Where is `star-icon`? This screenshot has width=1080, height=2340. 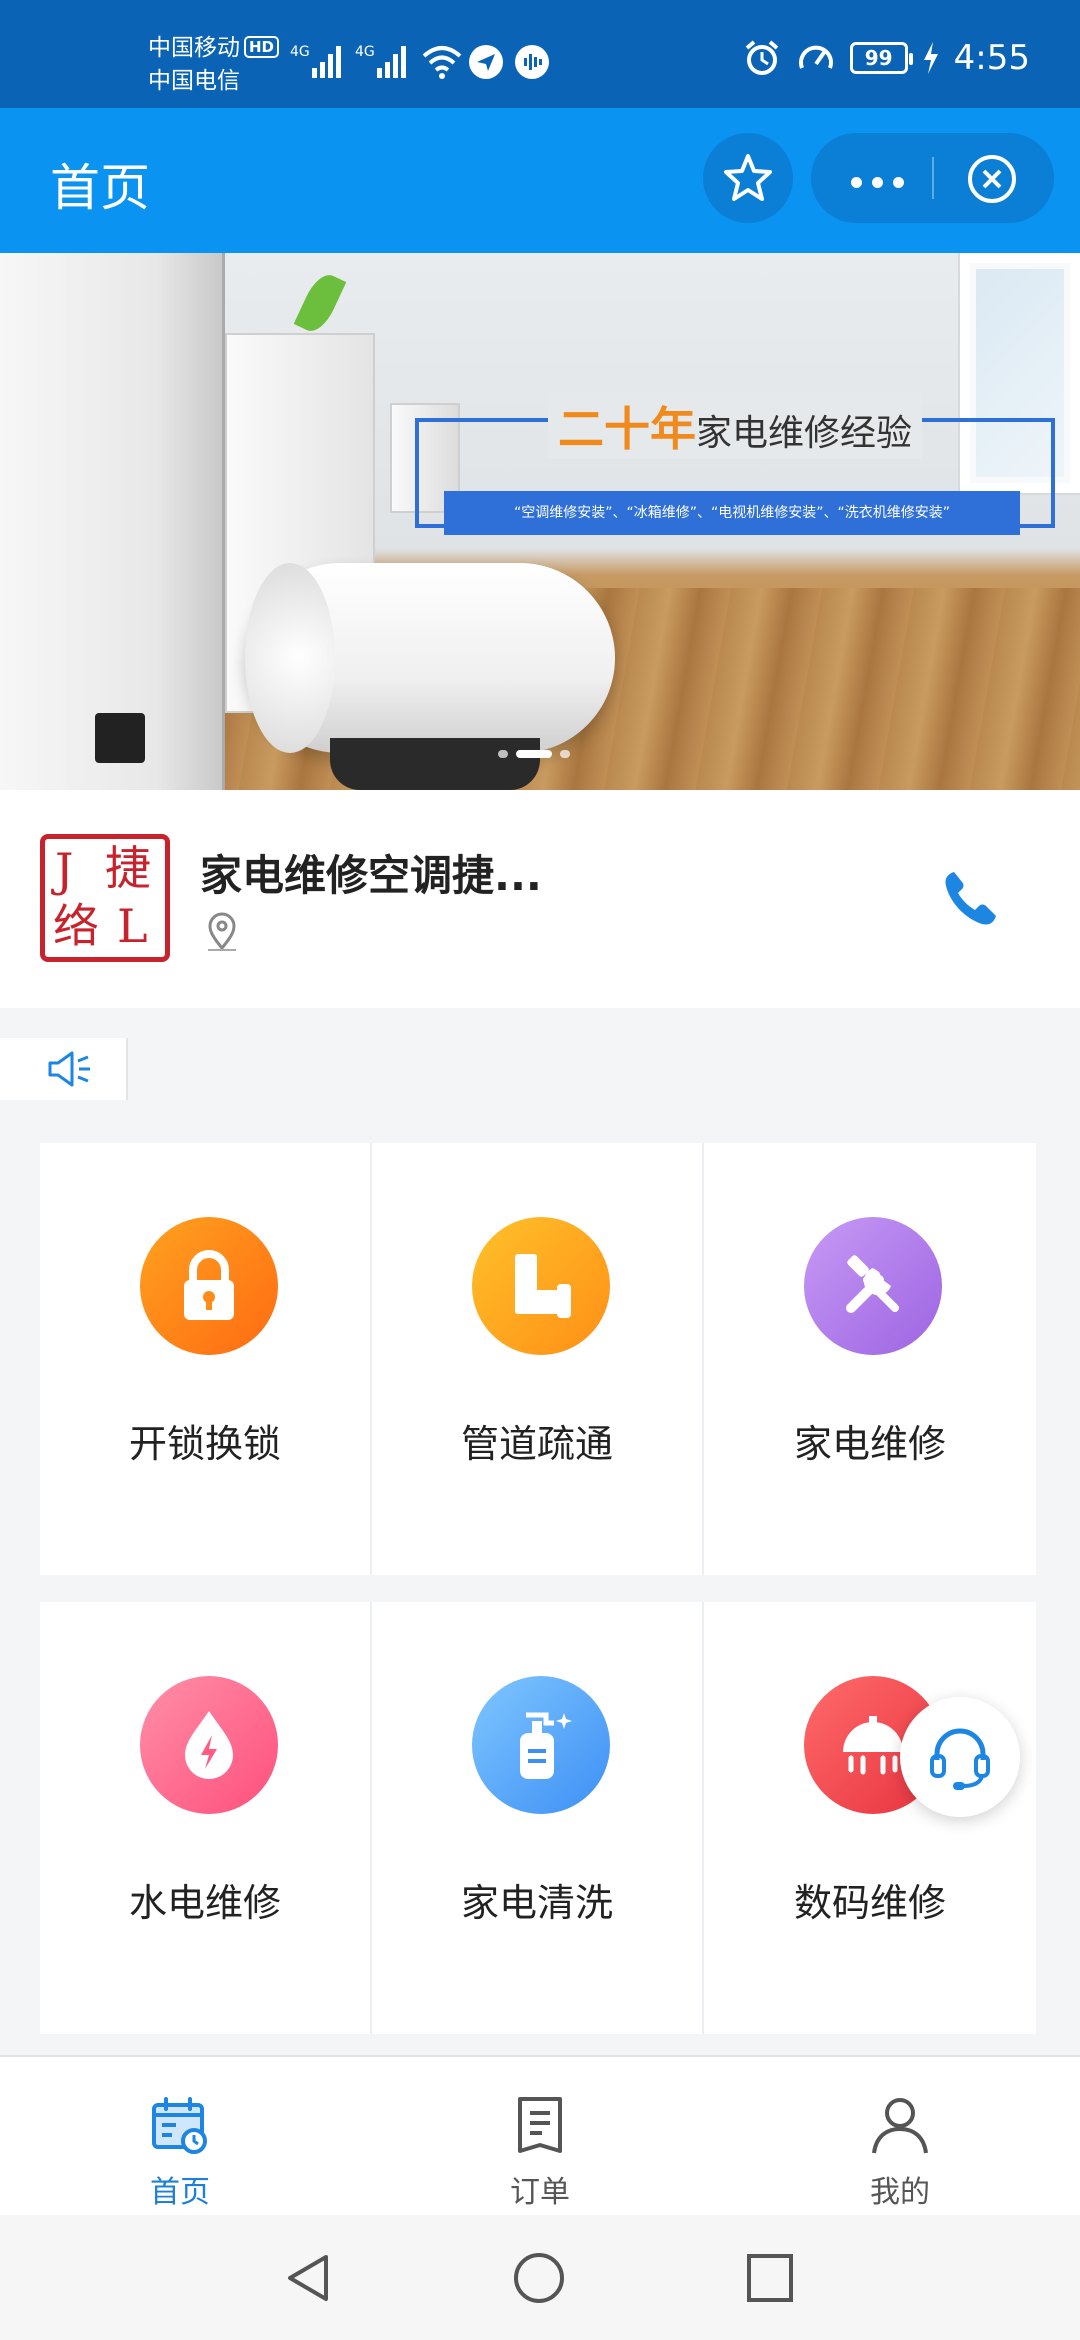
star-icon is located at coordinates (748, 177).